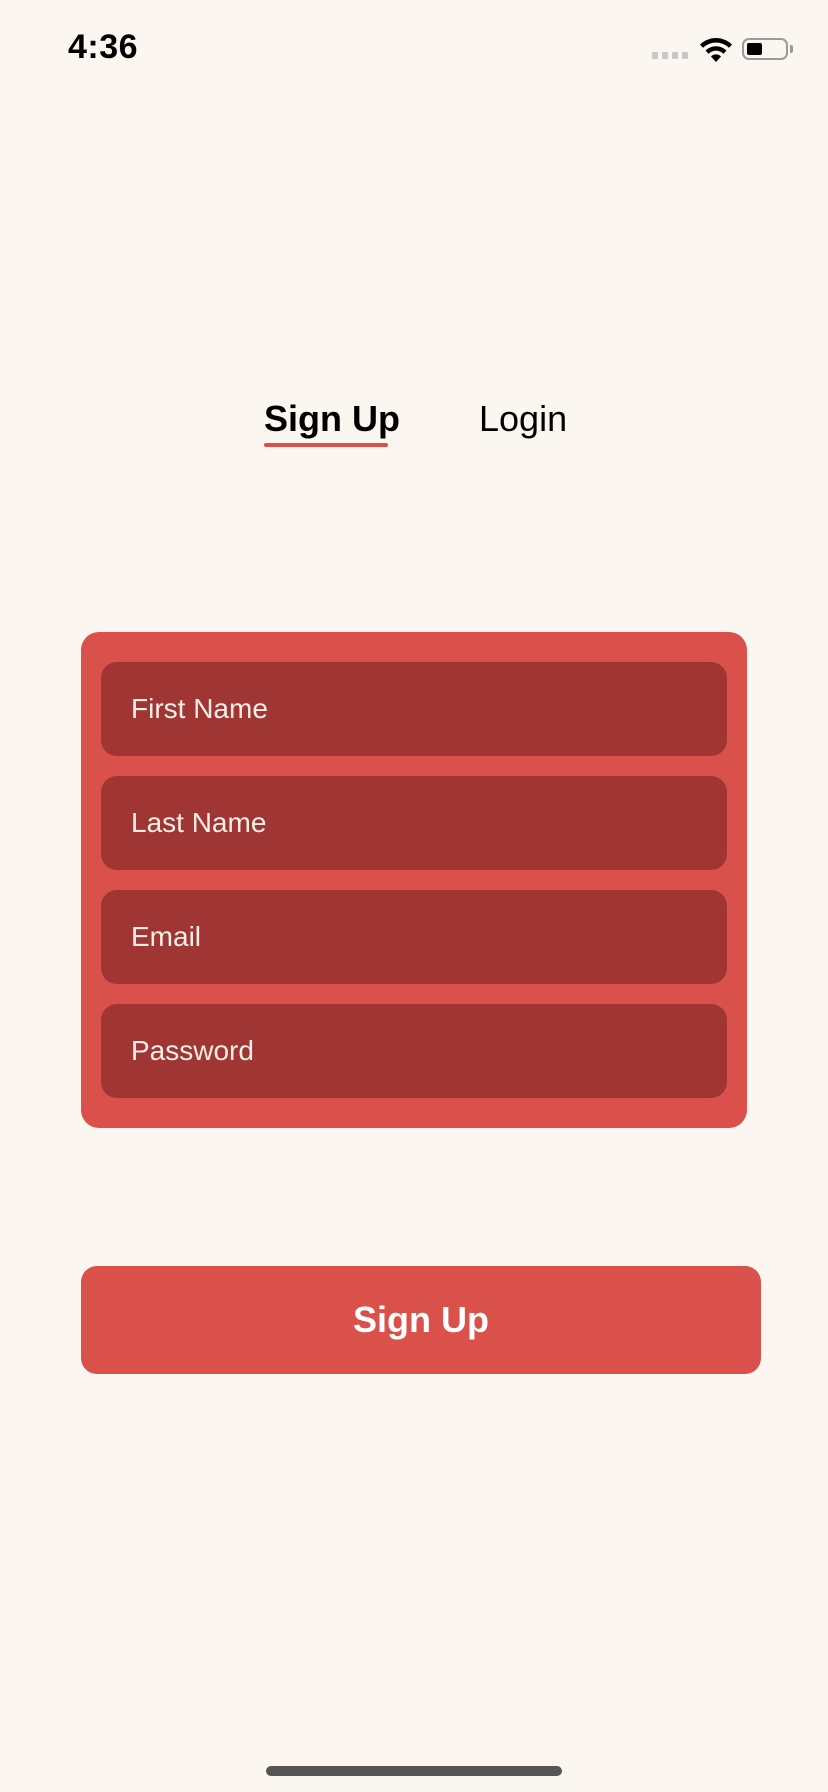  What do you see at coordinates (414, 1771) in the screenshot?
I see `home-indicator` at bounding box center [414, 1771].